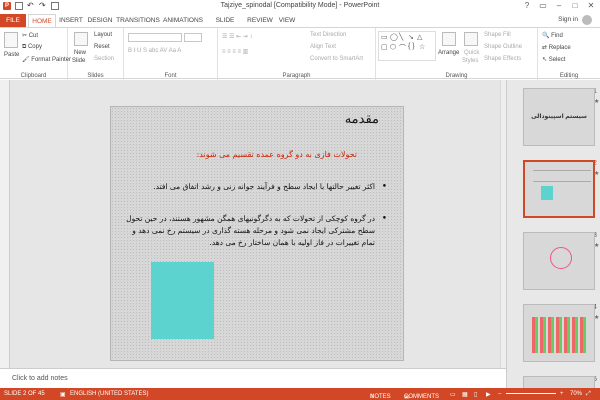  I want to click on curve-shape-icon: ⌒, so click(402, 48).